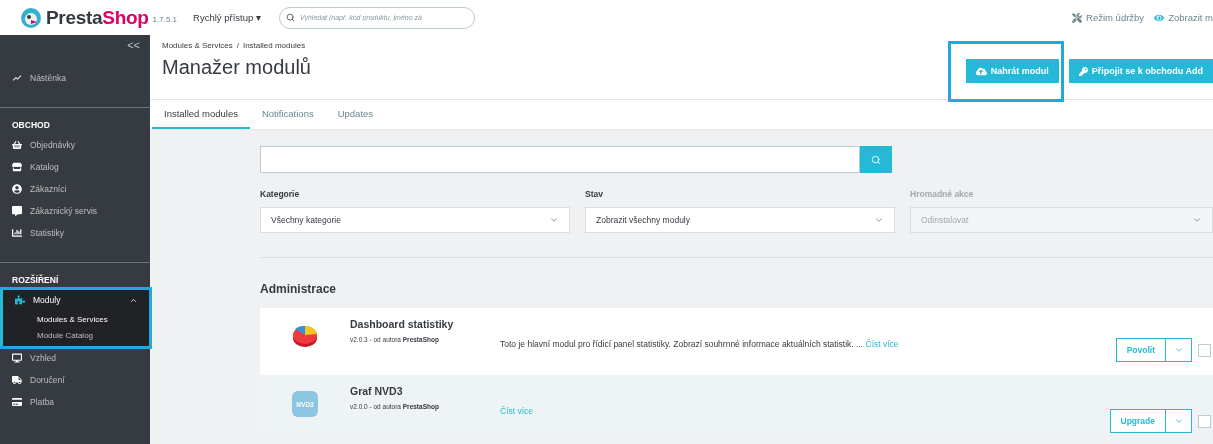  Describe the element at coordinates (75, 358) in the screenshot. I see `sidebar-item: Vzhled` at that location.